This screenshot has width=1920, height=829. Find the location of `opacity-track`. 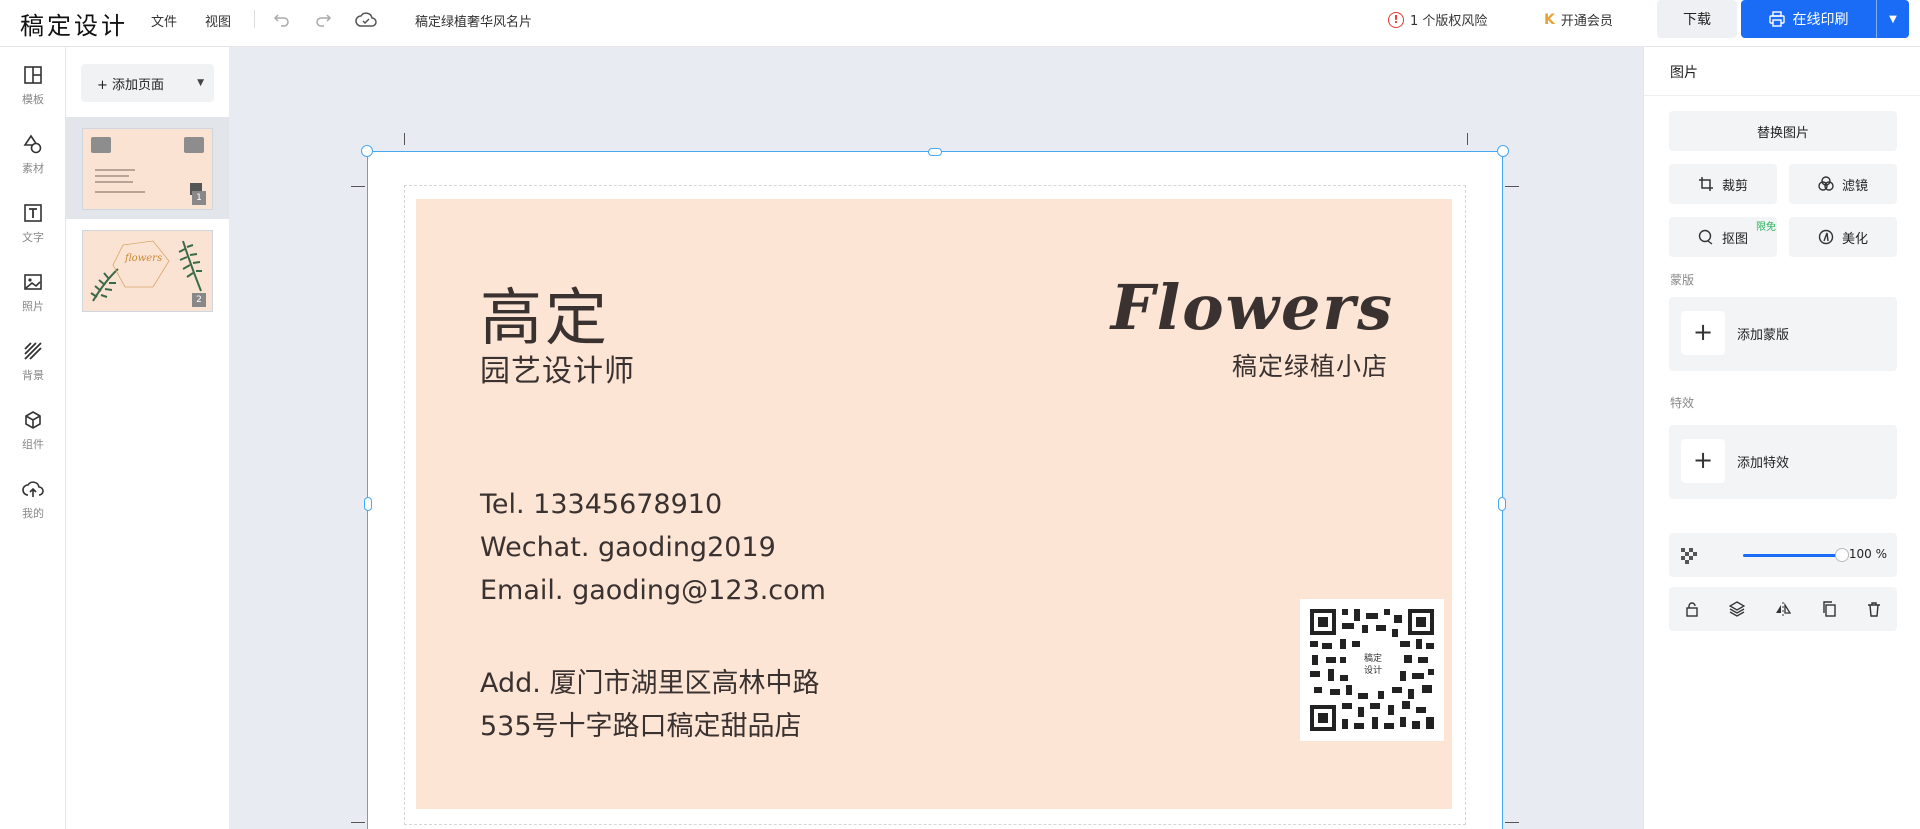

opacity-track is located at coordinates (1792, 555).